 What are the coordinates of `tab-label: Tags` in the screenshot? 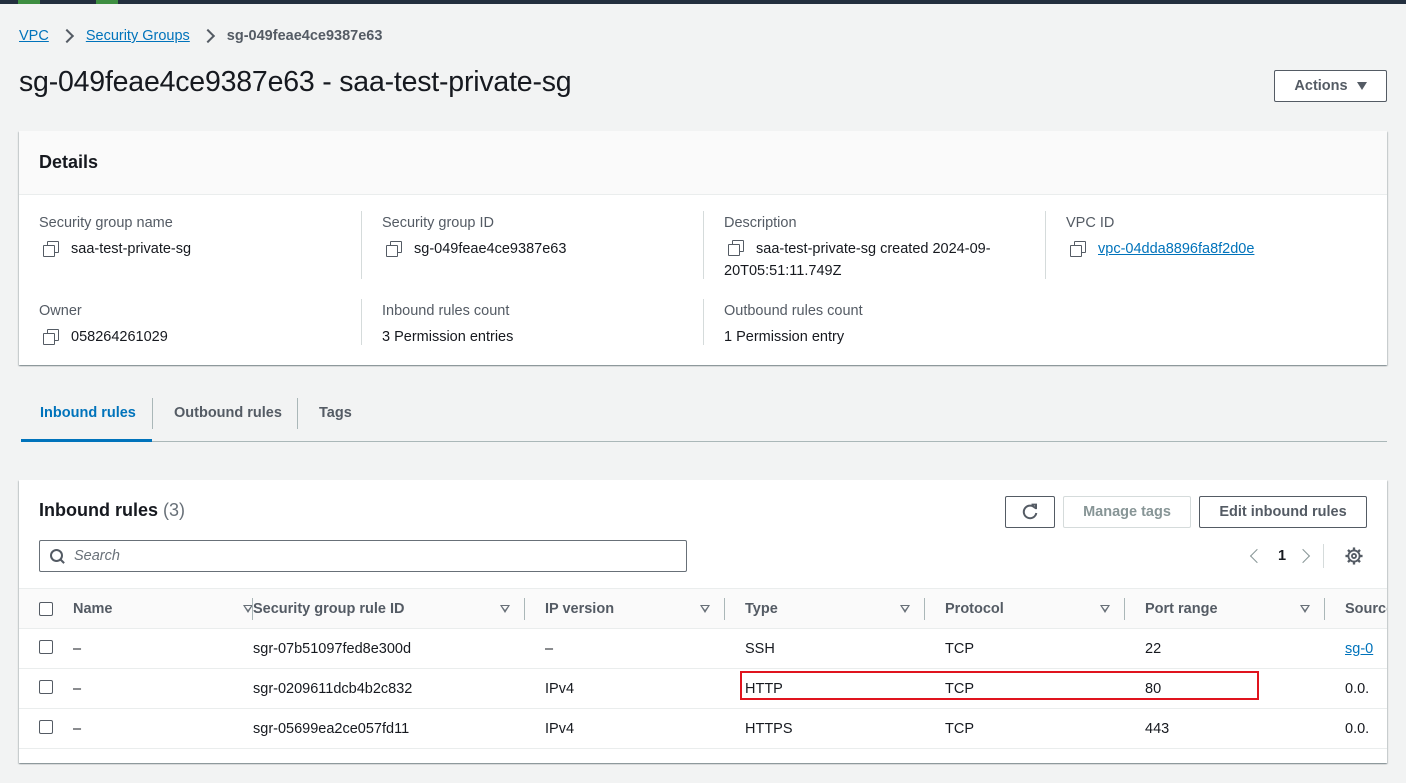 It's located at (335, 413).